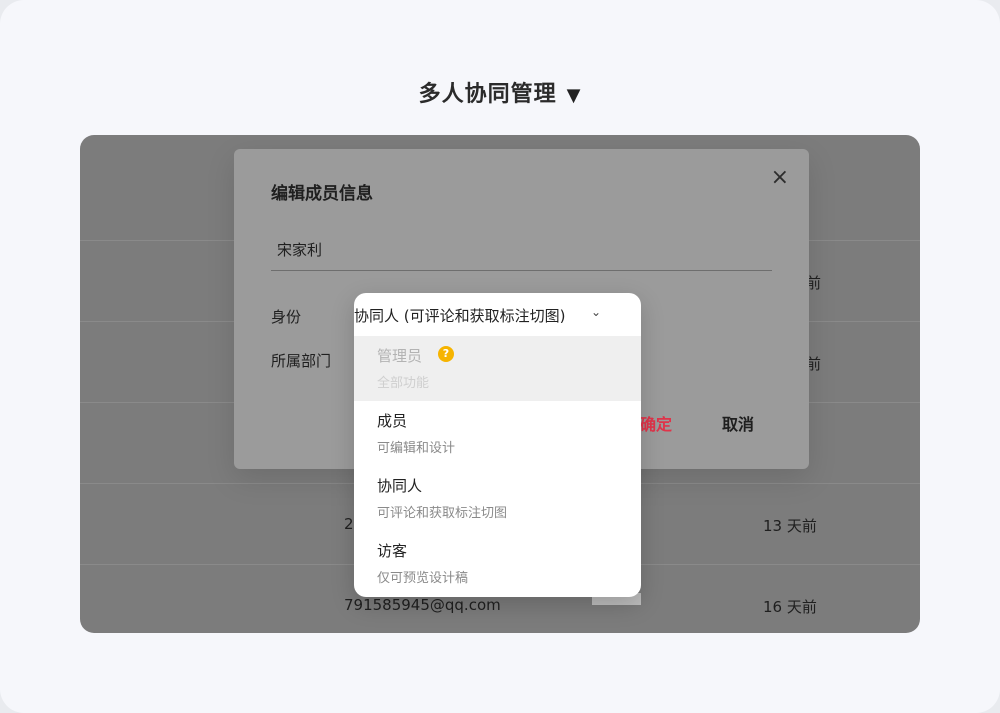 This screenshot has width=1000, height=713. What do you see at coordinates (738, 423) in the screenshot?
I see `cancel-button: 取消` at bounding box center [738, 423].